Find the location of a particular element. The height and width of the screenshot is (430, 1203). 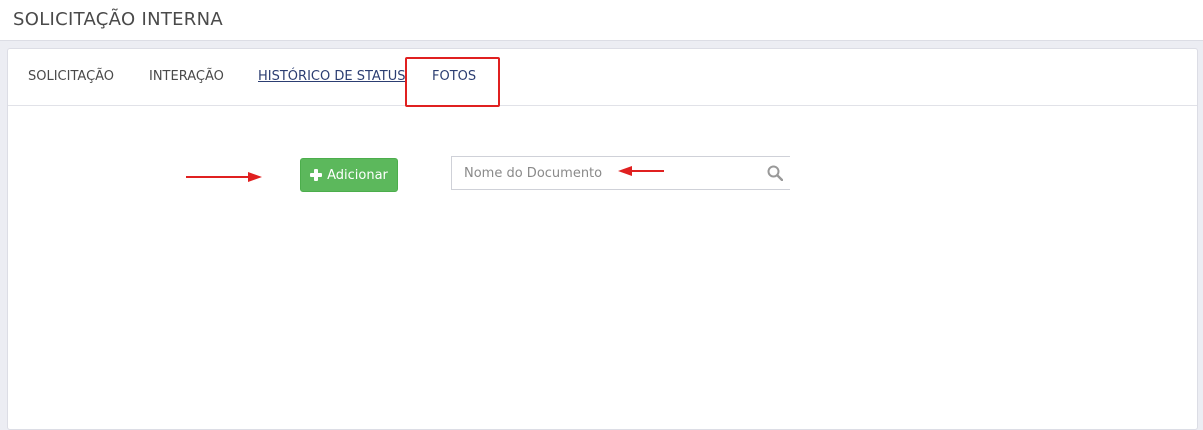

search-button is located at coordinates (775, 173).